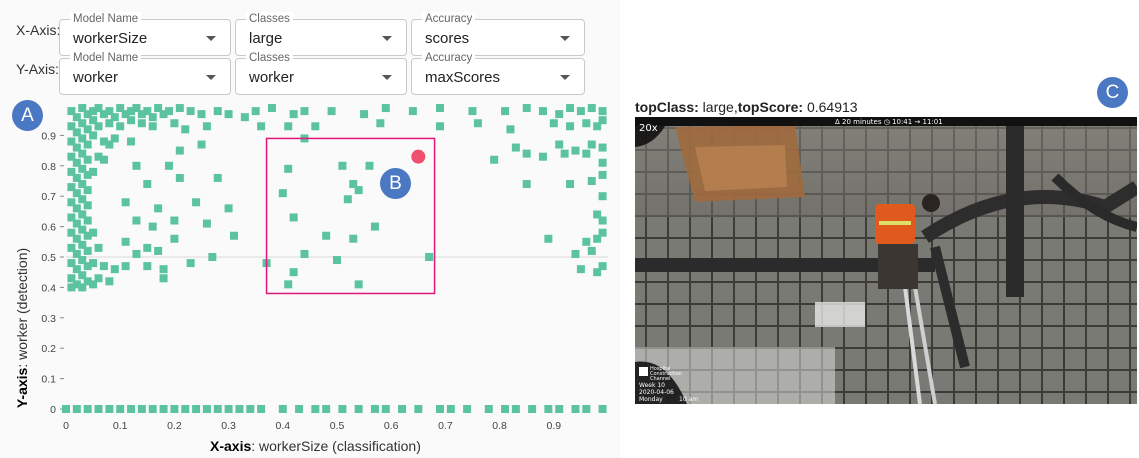  Describe the element at coordinates (106, 19) in the screenshot. I see `x-model-name-legend: Model Name` at that location.